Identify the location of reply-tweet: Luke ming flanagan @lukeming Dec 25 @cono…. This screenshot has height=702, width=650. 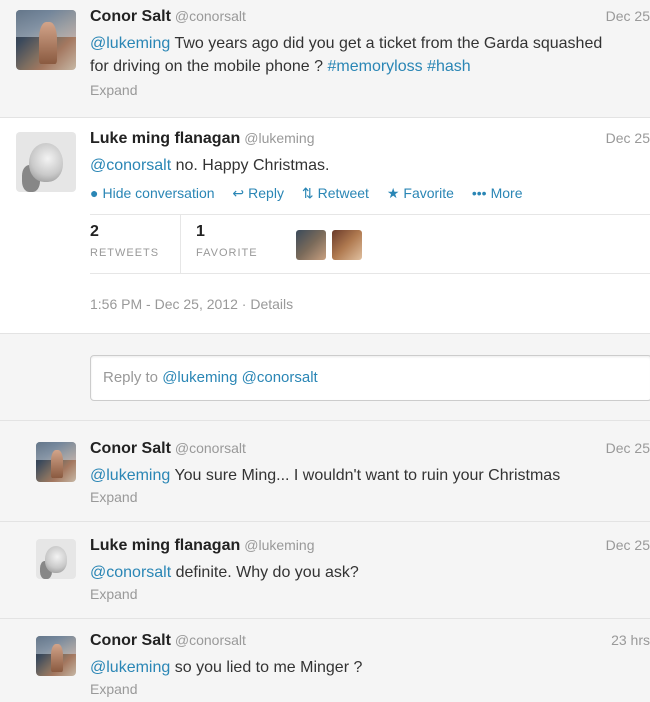
(325, 571).